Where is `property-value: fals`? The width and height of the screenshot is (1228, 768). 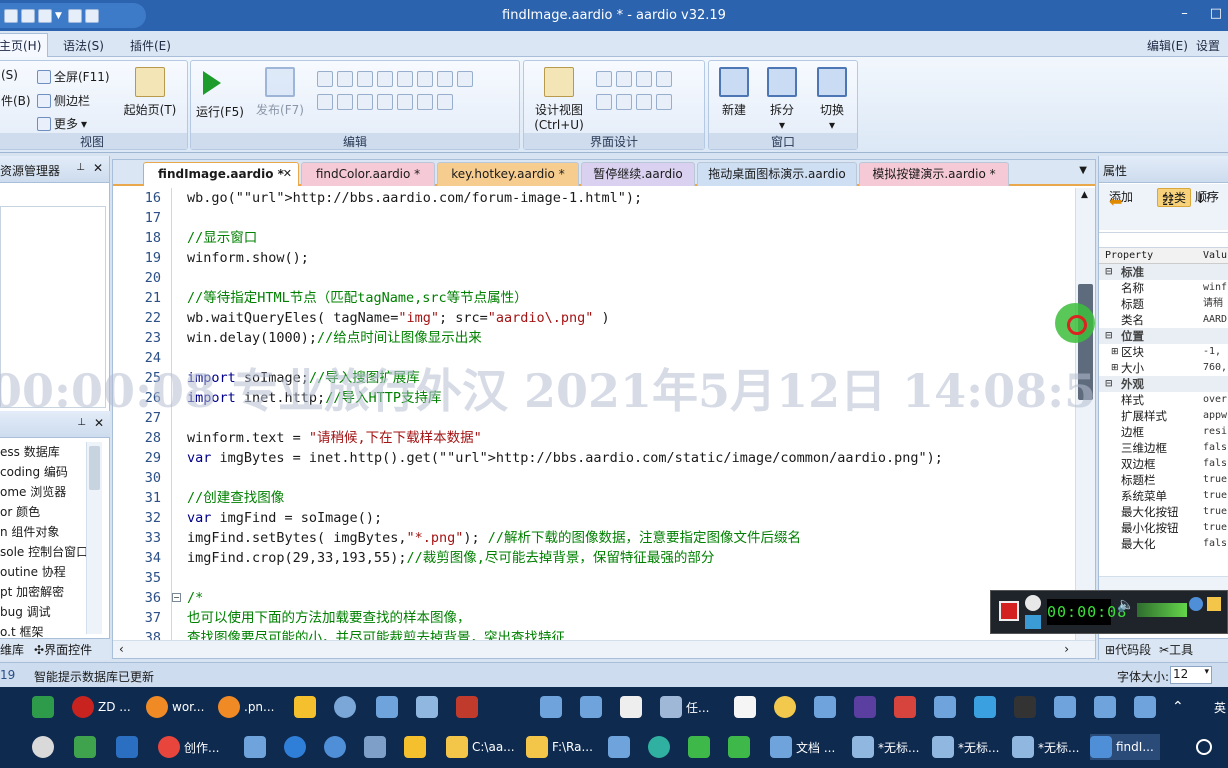
property-value: fals is located at coordinates (1215, 464).